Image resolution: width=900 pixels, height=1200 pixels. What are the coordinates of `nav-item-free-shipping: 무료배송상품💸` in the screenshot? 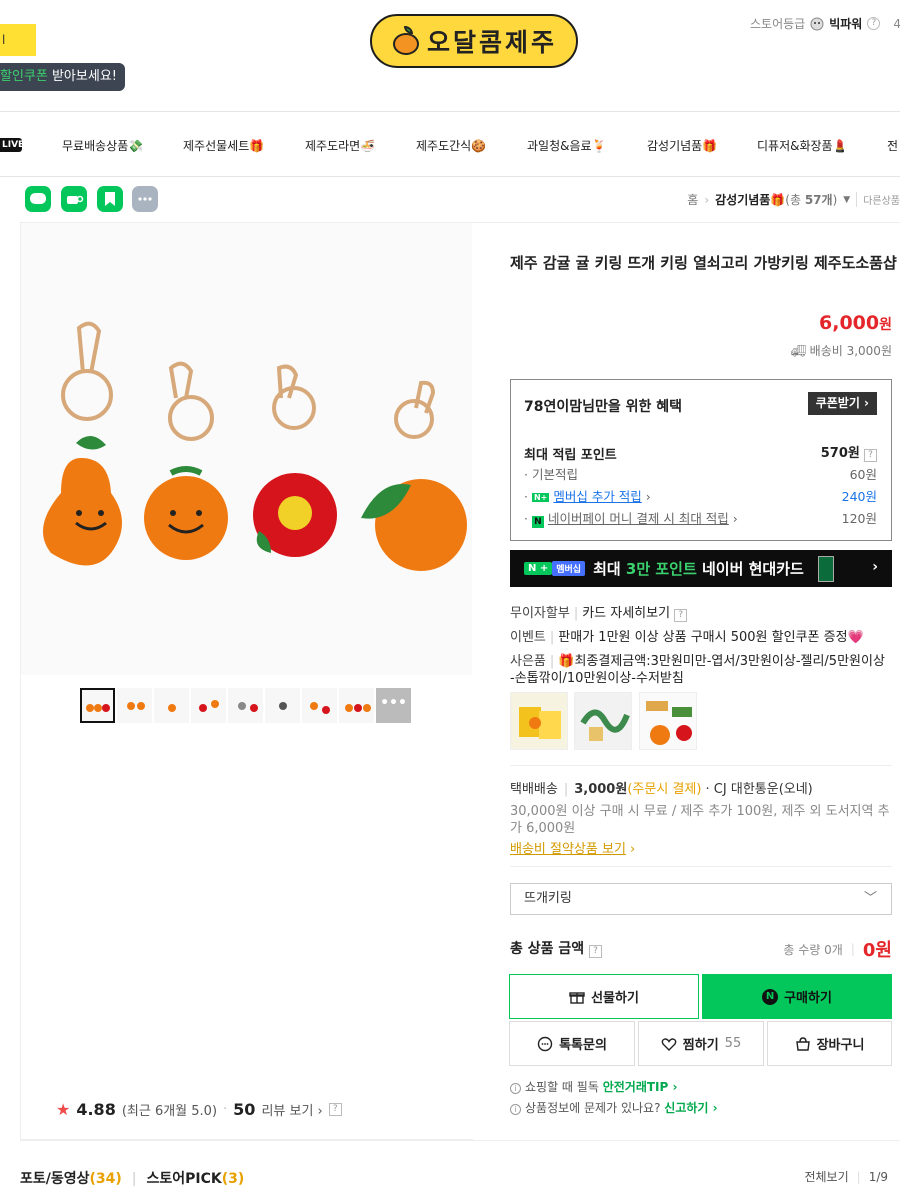 It's located at (102, 145).